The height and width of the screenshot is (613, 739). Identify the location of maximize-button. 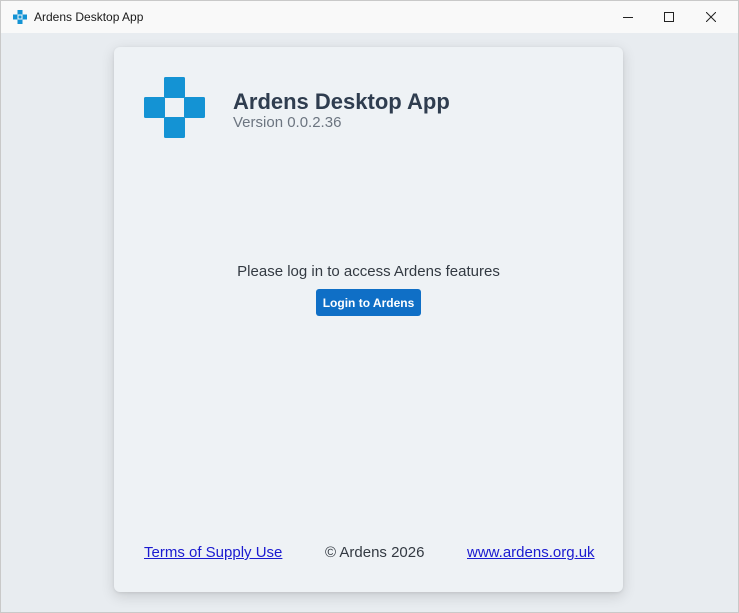
(669, 17).